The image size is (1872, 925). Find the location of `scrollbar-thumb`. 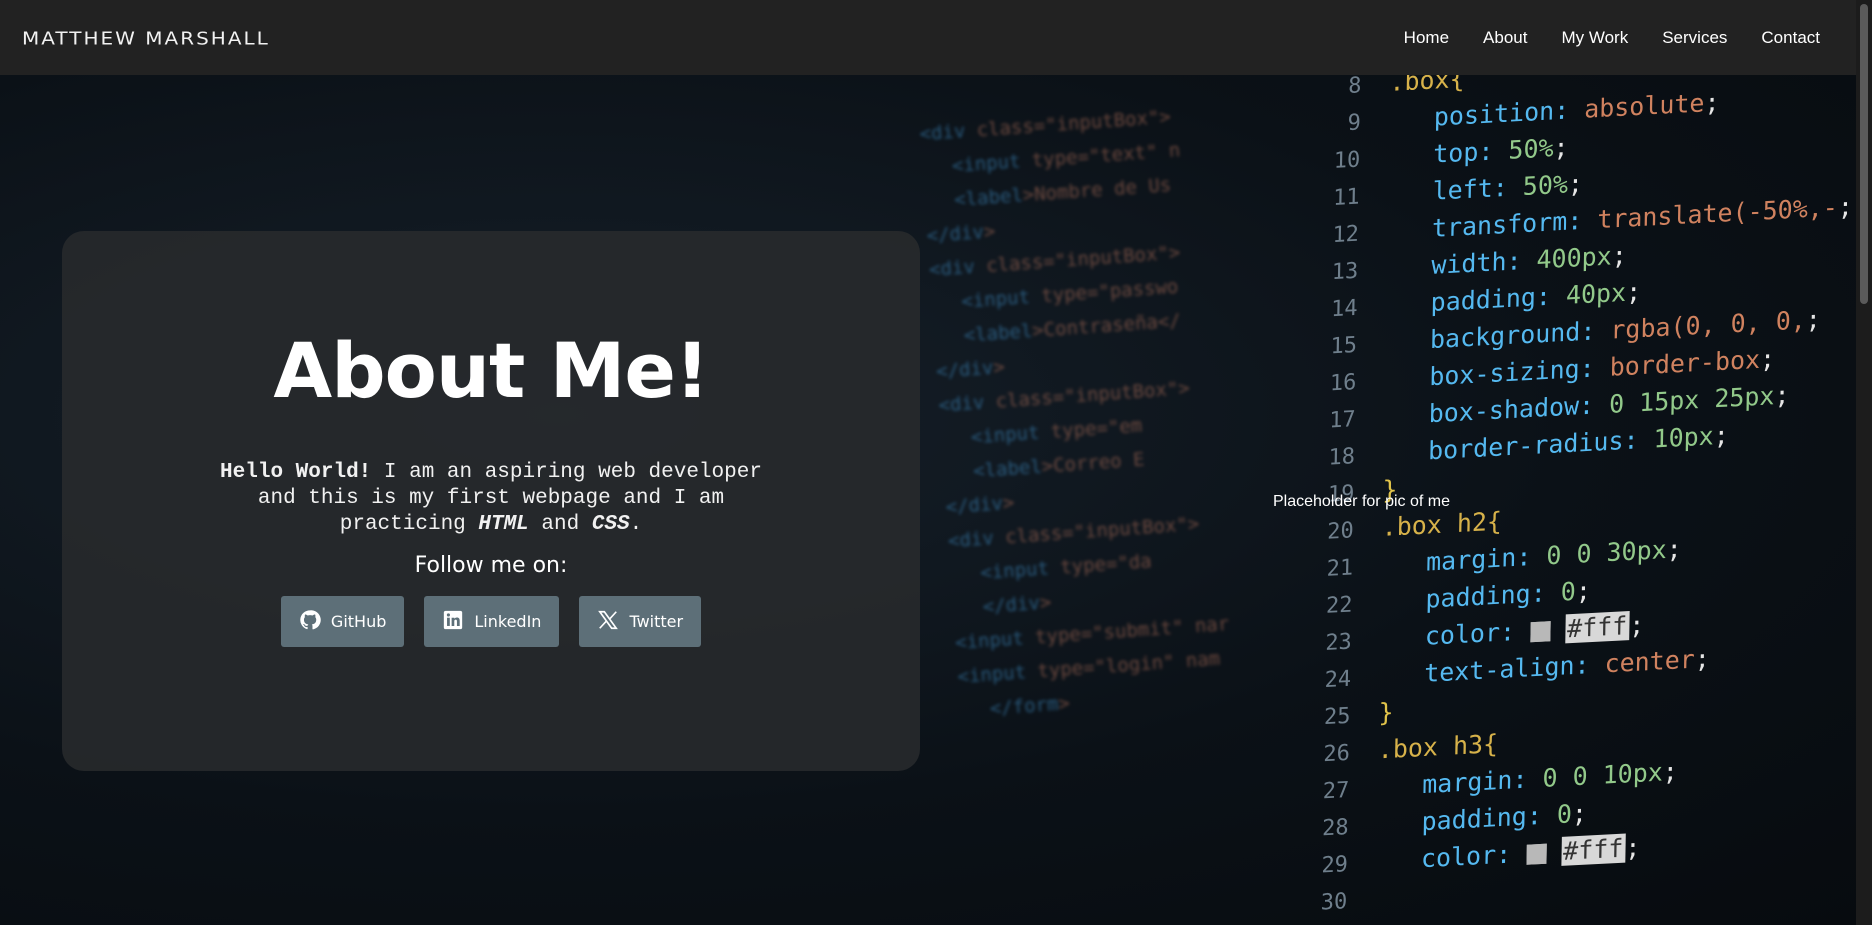

scrollbar-thumb is located at coordinates (1864, 154).